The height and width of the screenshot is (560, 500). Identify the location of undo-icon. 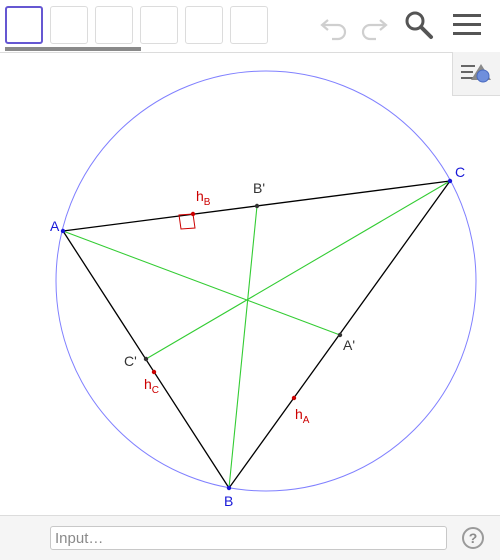
(335, 25).